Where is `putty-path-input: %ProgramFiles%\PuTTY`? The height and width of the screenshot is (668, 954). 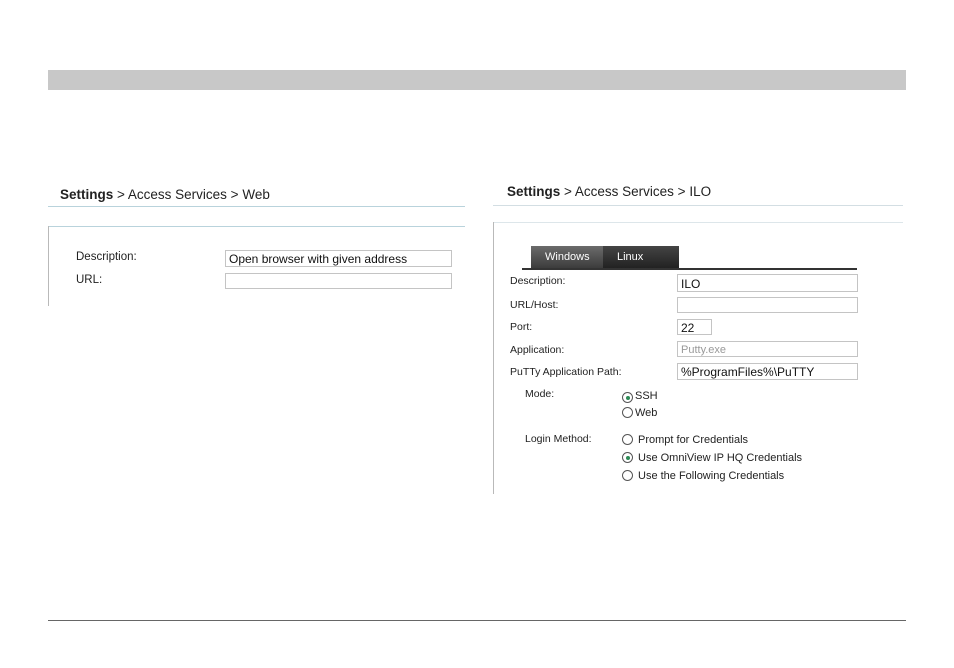
putty-path-input: %ProgramFiles%\PuTTY is located at coordinates (767, 371).